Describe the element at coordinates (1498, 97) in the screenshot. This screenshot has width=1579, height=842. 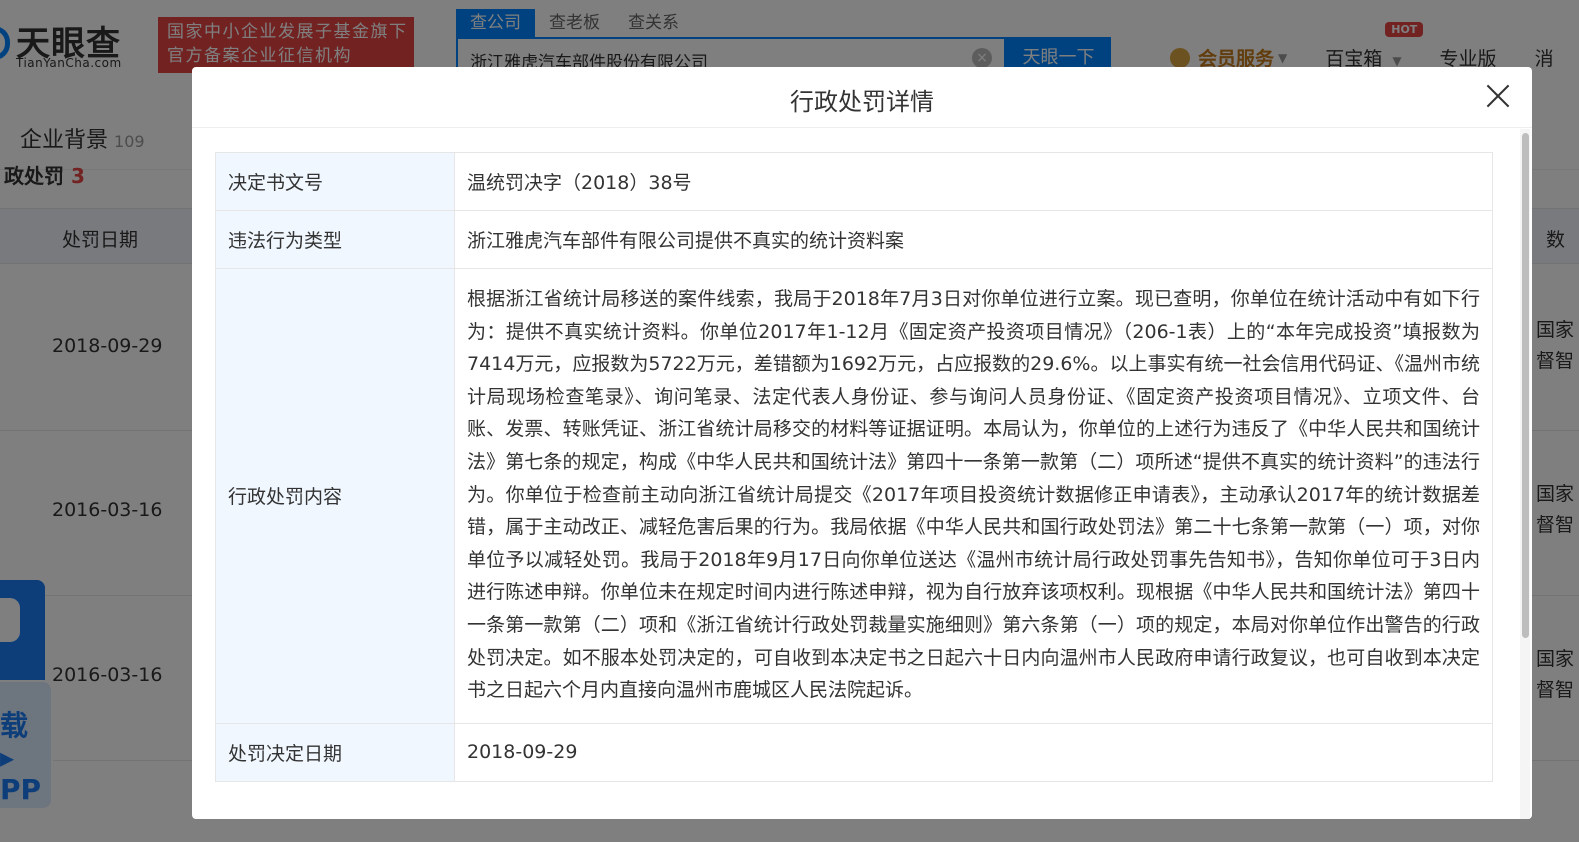
I see `close-icon` at that location.